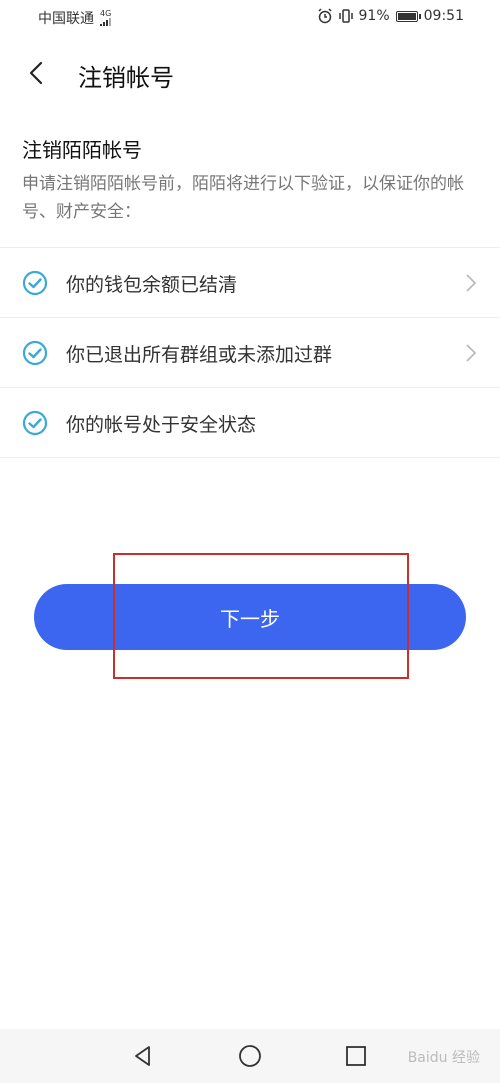  I want to click on status-right: 91% 09:51, so click(390, 16).